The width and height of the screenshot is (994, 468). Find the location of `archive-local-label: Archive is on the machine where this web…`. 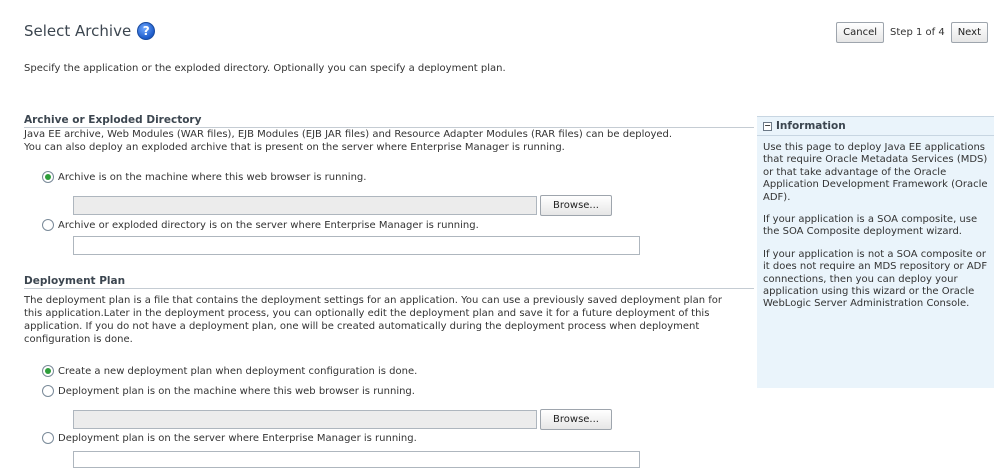

archive-local-label: Archive is on the machine where this web… is located at coordinates (212, 177).